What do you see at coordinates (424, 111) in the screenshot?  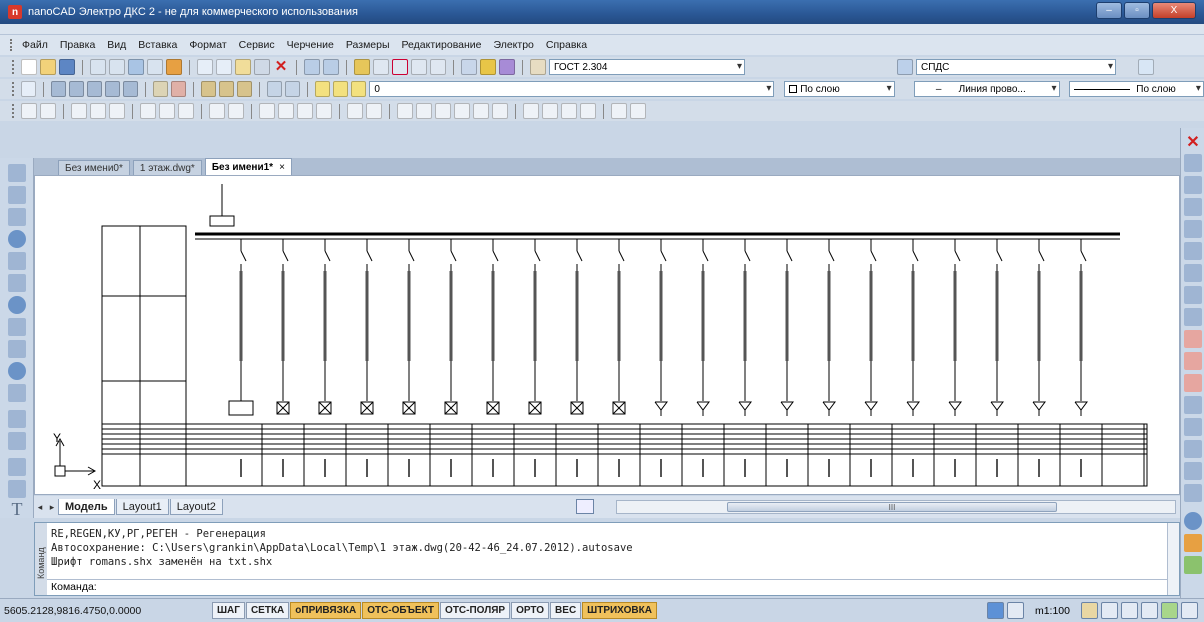 I see `chart-icon` at bounding box center [424, 111].